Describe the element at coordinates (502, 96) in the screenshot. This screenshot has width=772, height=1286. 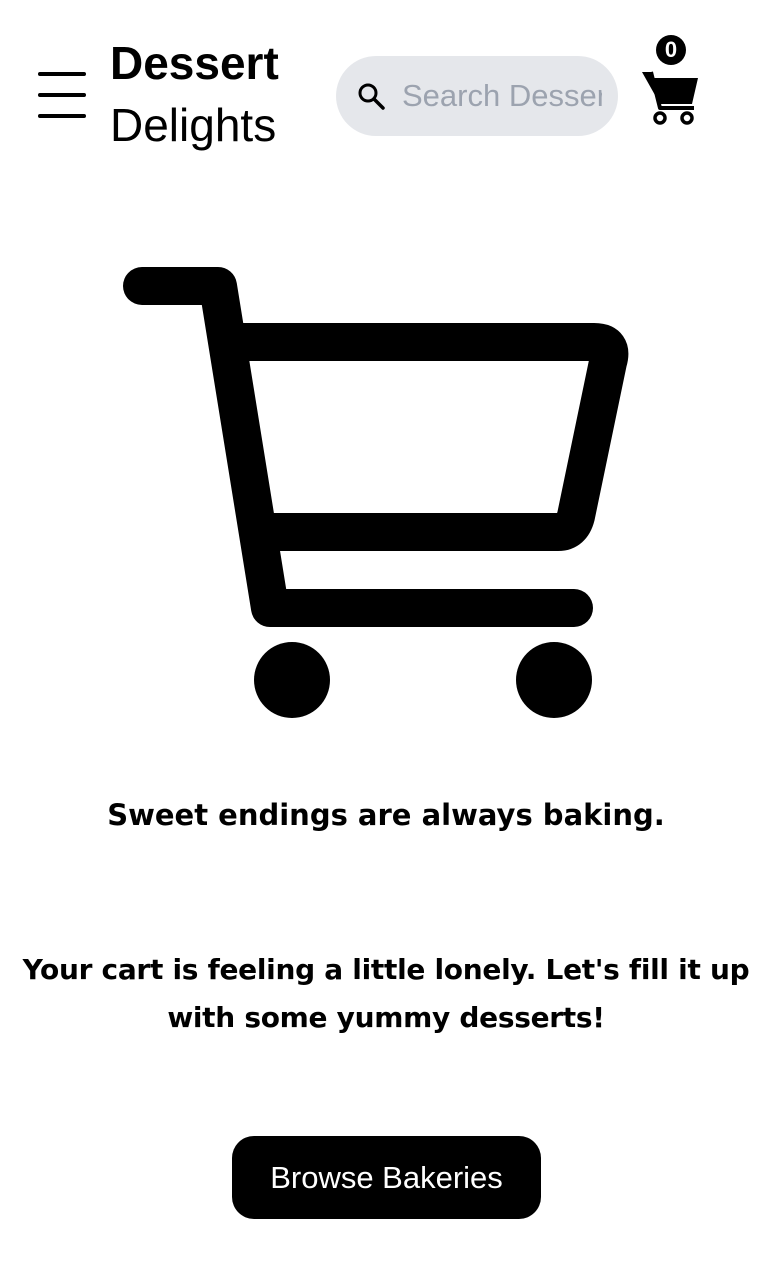
I see `search-input` at that location.